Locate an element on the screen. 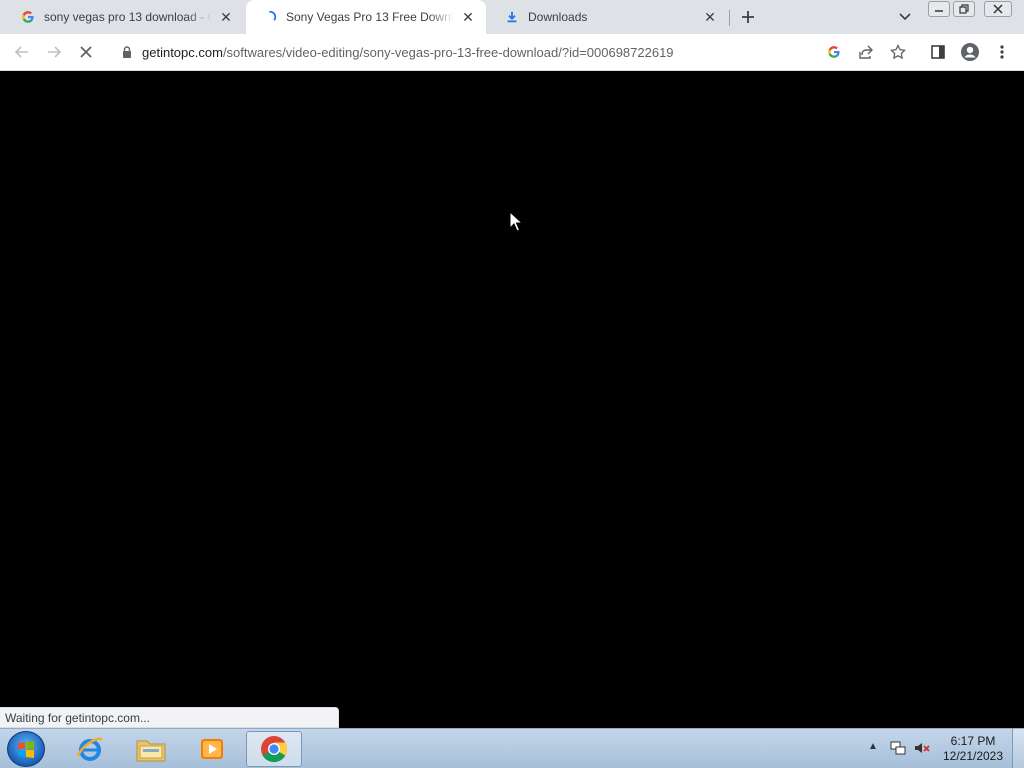 This screenshot has height=768, width=1024. chevron-down-icon is located at coordinates (905, 17).